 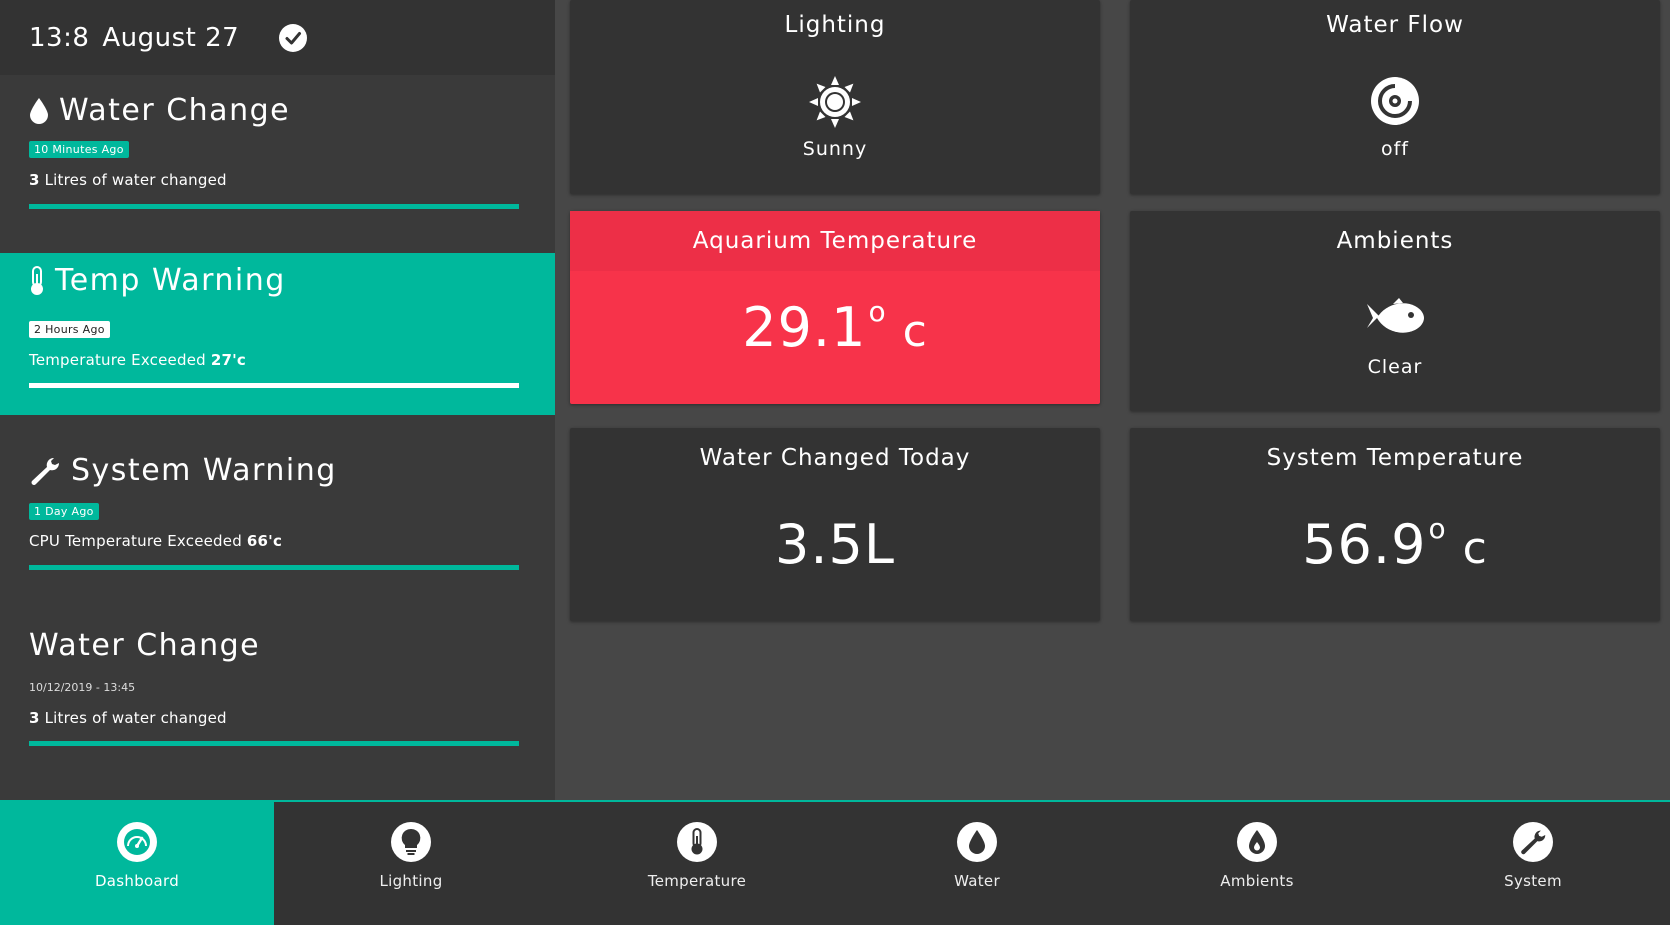 I want to click on water-flow-status: off, so click(x=1394, y=149).